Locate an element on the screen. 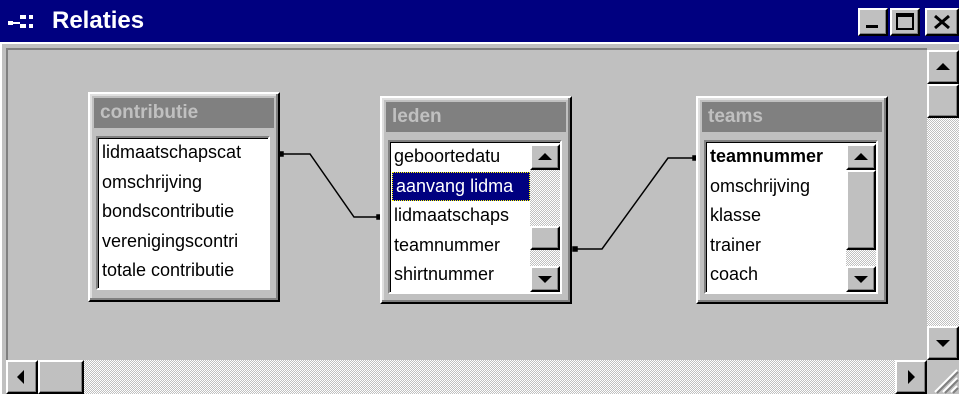 Image resolution: width=959 pixels, height=394 pixels. relationship-contributie-leden is located at coordinates (330, 185).